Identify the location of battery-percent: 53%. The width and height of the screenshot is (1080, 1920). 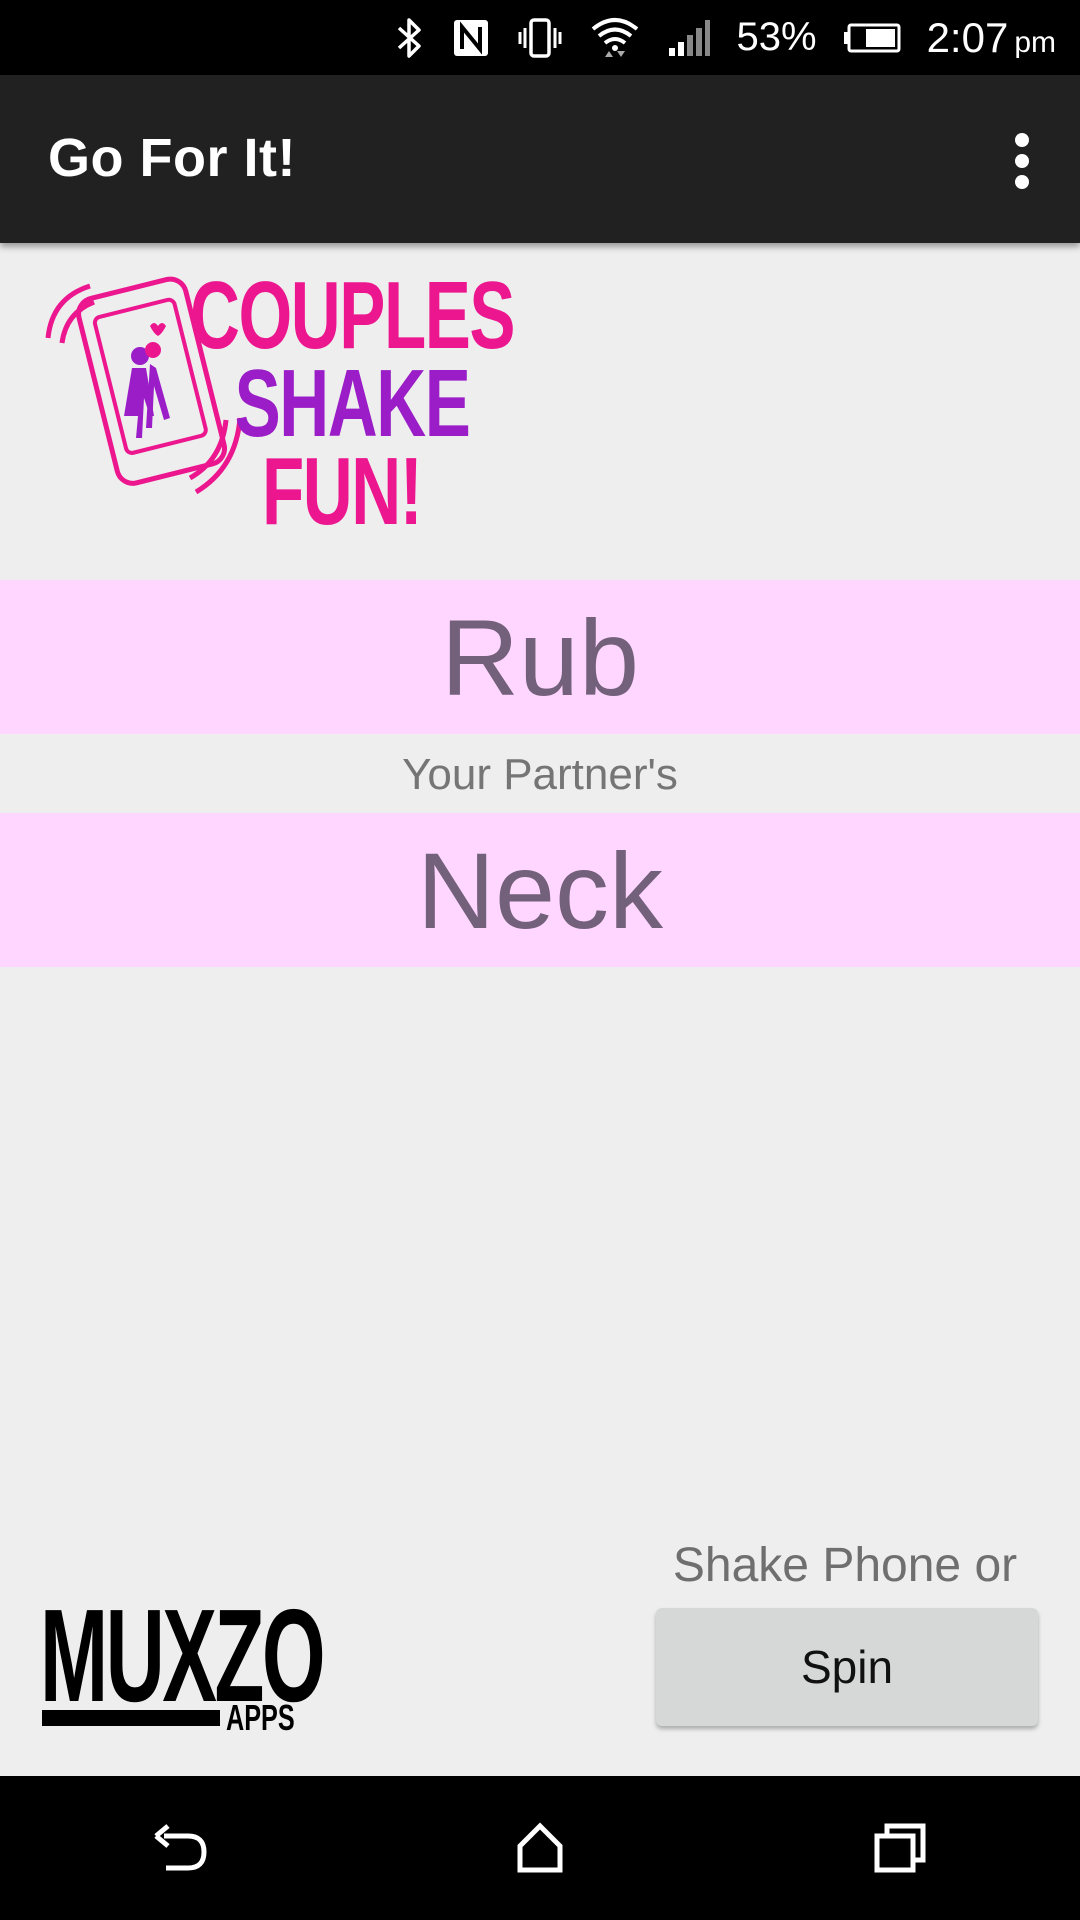
(776, 37).